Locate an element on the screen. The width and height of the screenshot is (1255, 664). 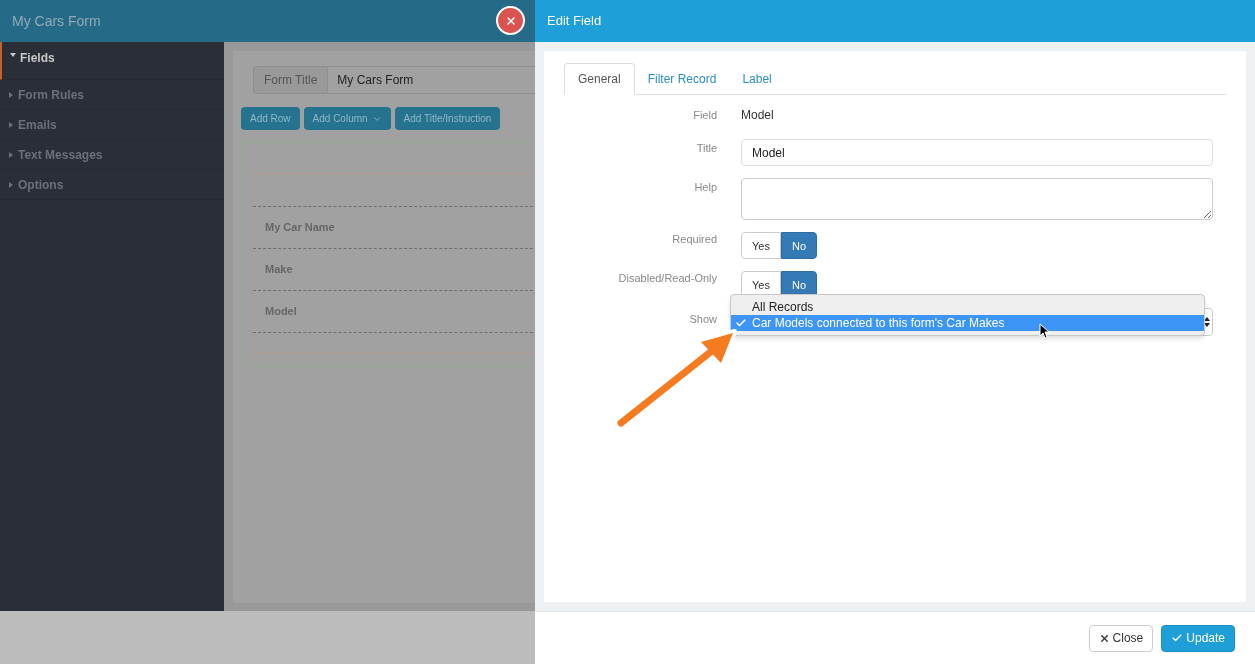
select-arrows-icon is located at coordinates (1207, 322).